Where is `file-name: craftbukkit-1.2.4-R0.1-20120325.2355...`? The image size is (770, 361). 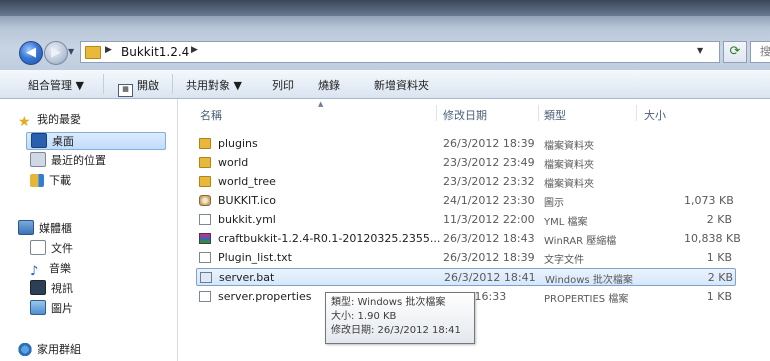
file-name: craftbukkit-1.2.4-R0.1-20120325.2355... is located at coordinates (329, 238).